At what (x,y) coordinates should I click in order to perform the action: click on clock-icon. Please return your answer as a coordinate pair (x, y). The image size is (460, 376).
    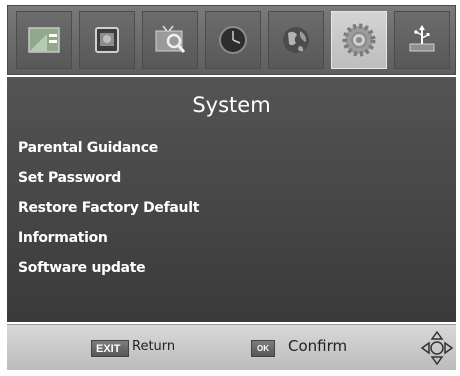
    Looking at the image, I should click on (233, 40).